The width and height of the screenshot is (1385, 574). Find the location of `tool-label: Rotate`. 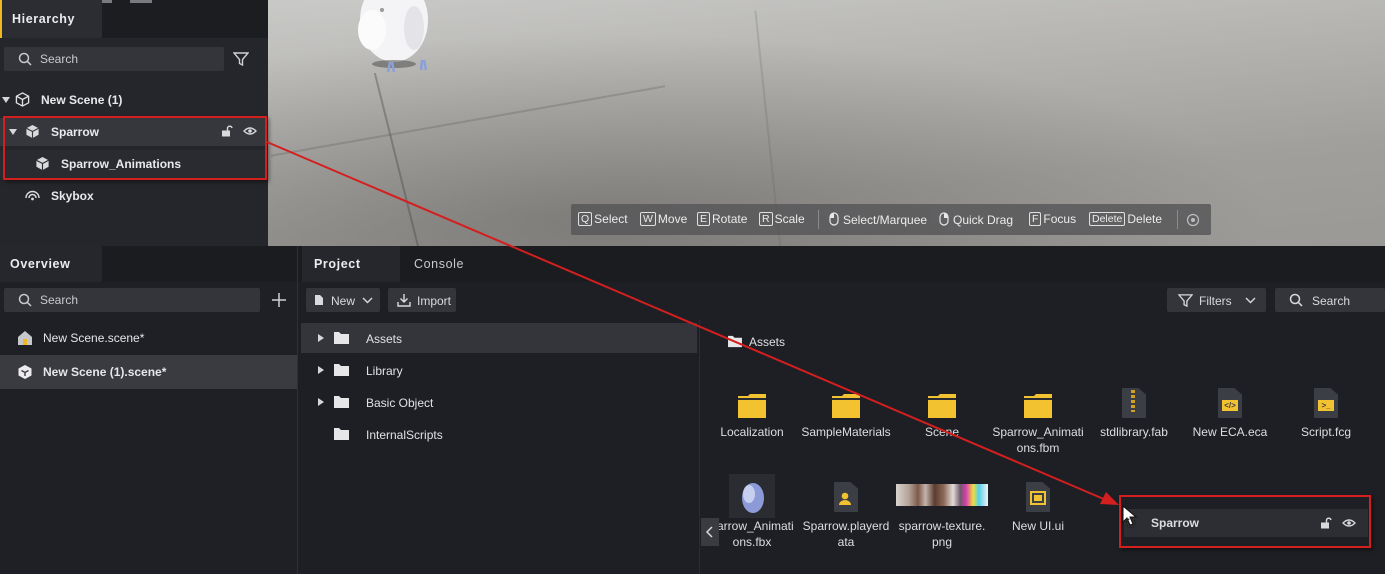

tool-label: Rotate is located at coordinates (730, 219).